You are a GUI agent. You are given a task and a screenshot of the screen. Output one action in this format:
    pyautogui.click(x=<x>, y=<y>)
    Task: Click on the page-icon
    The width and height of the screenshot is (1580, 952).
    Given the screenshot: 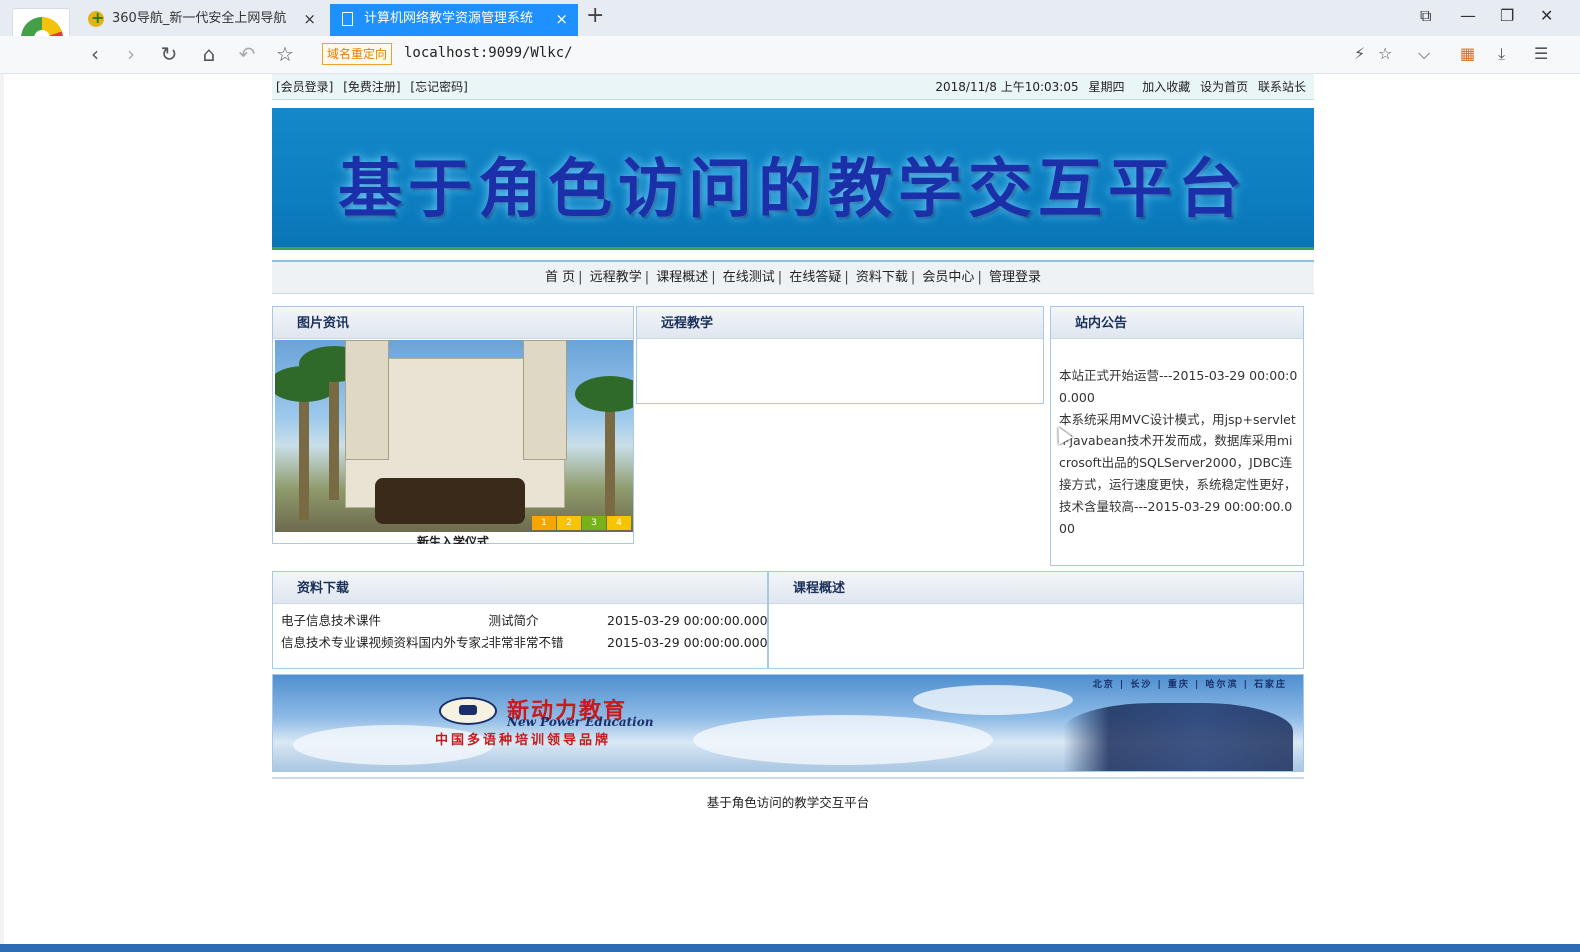 What is the action you would take?
    pyautogui.click(x=347, y=19)
    